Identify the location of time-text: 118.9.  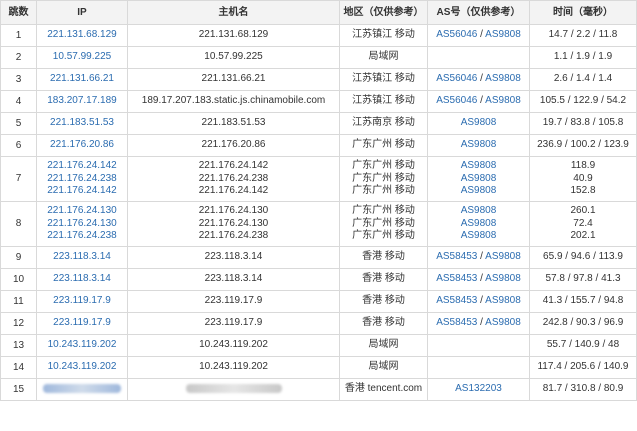
(583, 166).